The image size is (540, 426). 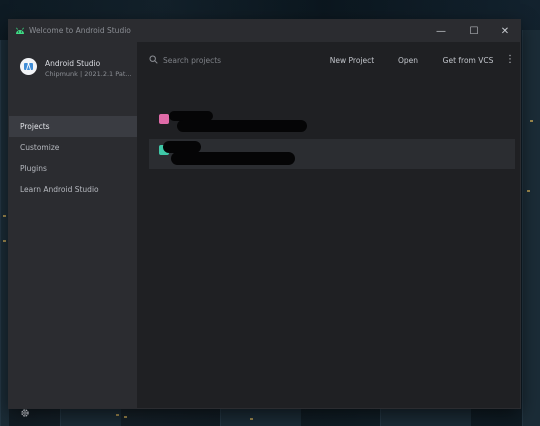 What do you see at coordinates (474, 31) in the screenshot?
I see `maximize-button: ☐` at bounding box center [474, 31].